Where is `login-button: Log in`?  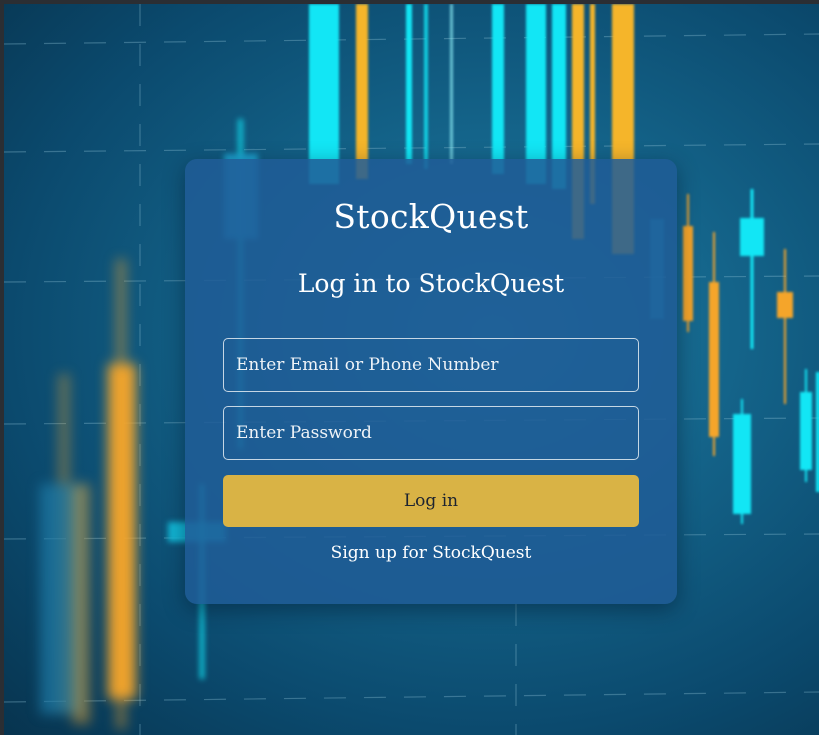
login-button: Log in is located at coordinates (431, 501).